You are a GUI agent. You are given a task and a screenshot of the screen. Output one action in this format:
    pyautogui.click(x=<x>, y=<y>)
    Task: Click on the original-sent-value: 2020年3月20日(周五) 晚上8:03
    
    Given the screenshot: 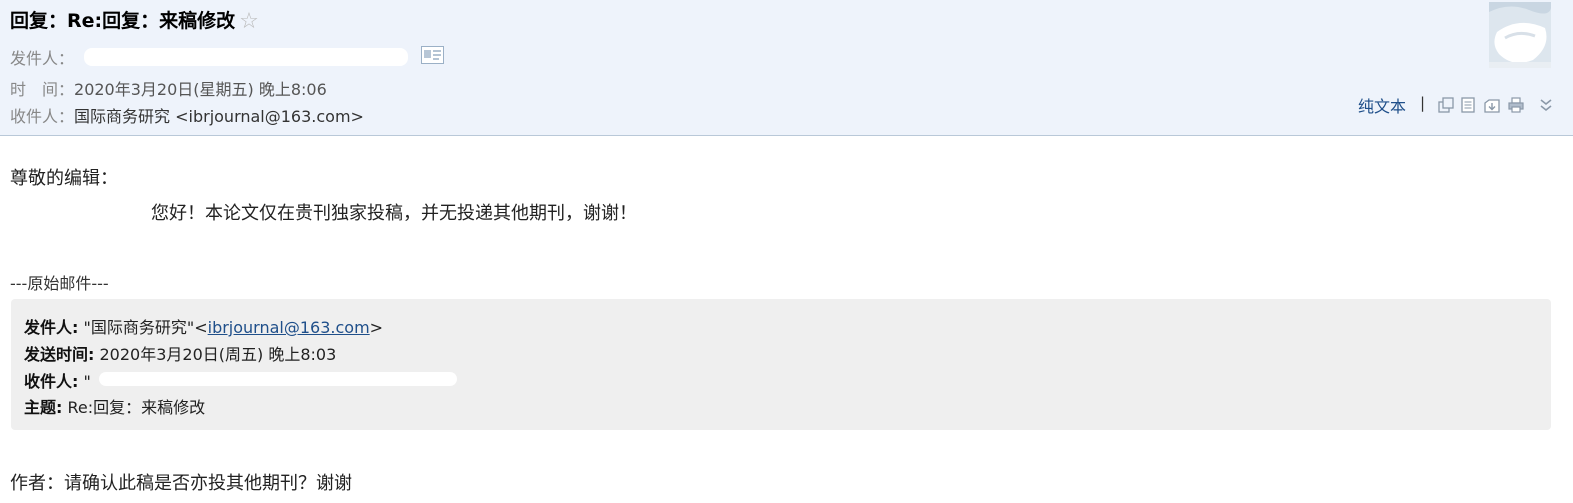 What is the action you would take?
    pyautogui.click(x=215, y=354)
    